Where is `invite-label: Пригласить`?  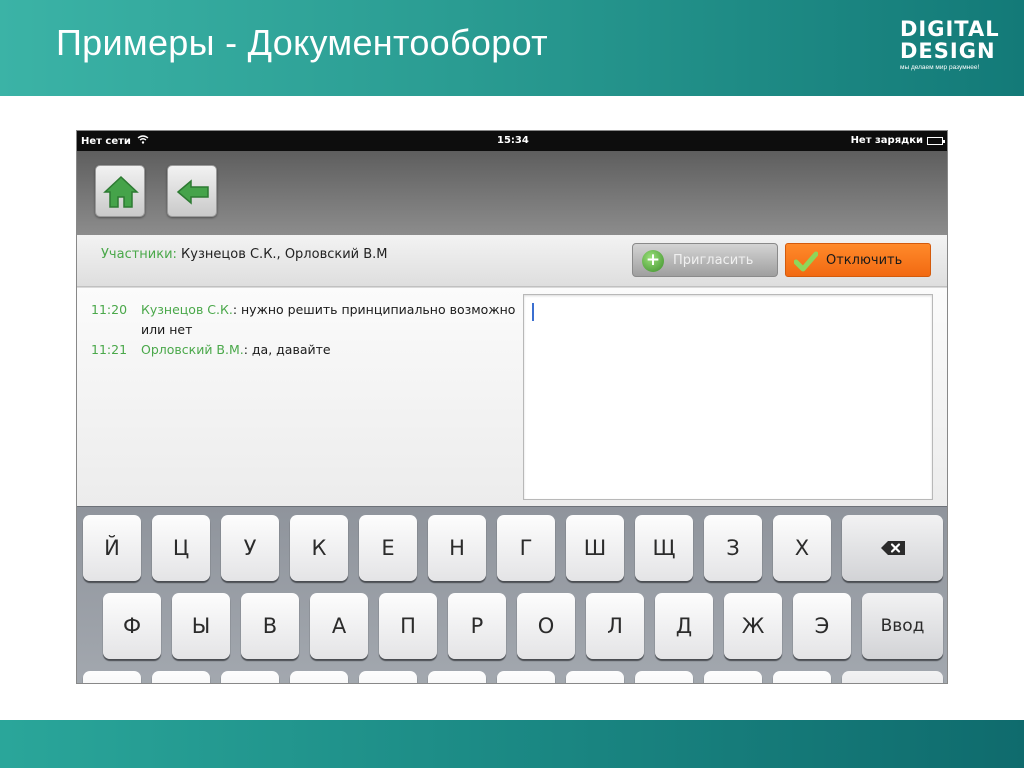 invite-label: Пригласить is located at coordinates (713, 260).